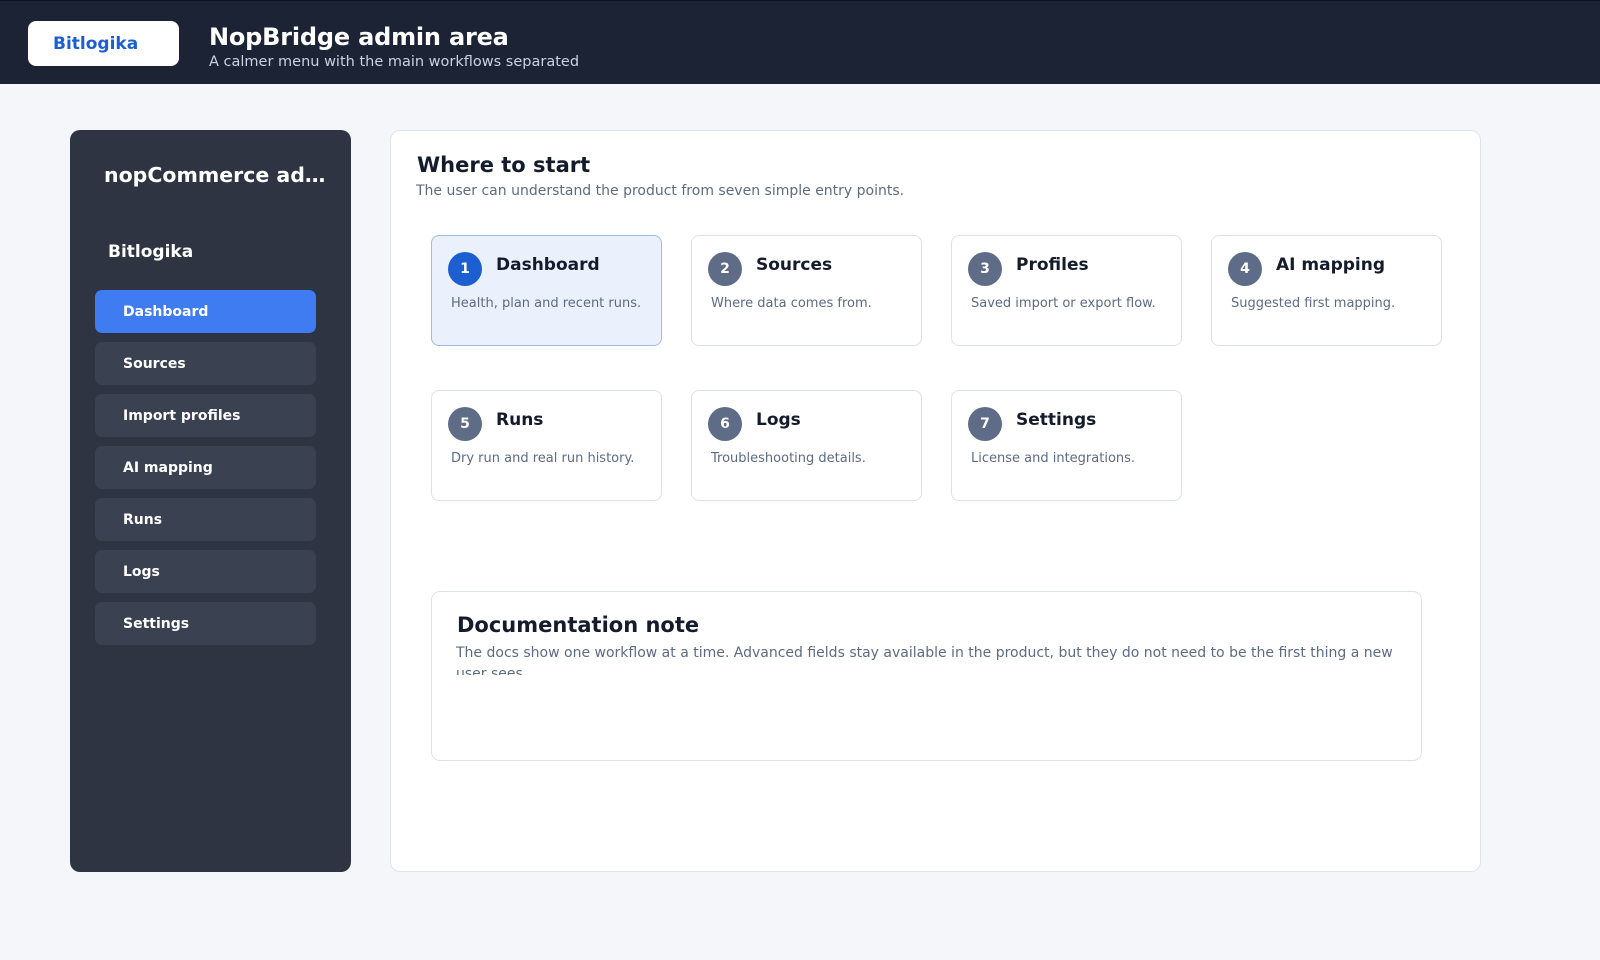 The height and width of the screenshot is (960, 1600). I want to click on entry-card-logs: 6 Logs Troubleshooting details., so click(806, 445).